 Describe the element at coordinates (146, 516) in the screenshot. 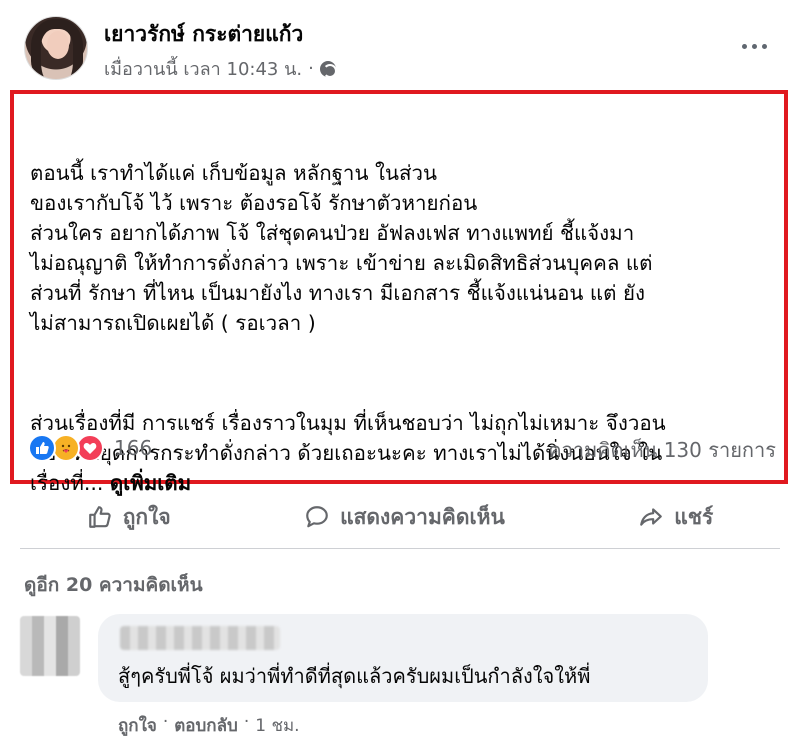

I see `like-button-label: ถูกใจ` at that location.